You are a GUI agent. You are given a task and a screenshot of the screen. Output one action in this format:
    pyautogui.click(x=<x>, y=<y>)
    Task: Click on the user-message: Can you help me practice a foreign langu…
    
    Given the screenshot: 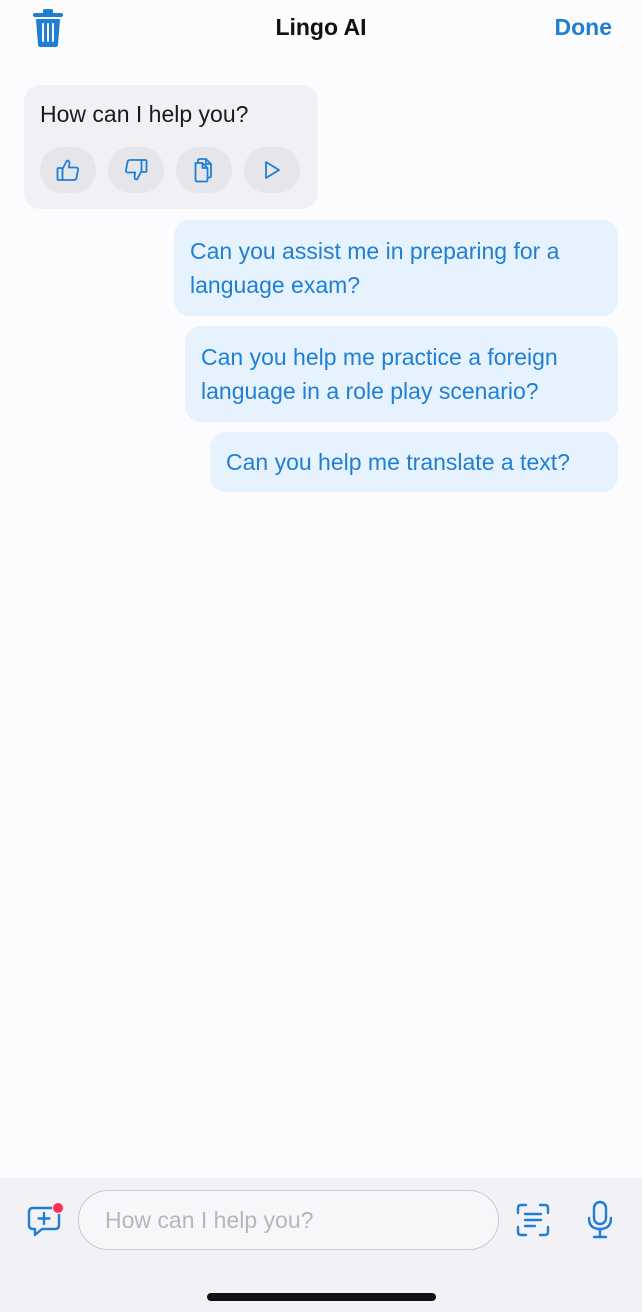 What is the action you would take?
    pyautogui.click(x=401, y=374)
    